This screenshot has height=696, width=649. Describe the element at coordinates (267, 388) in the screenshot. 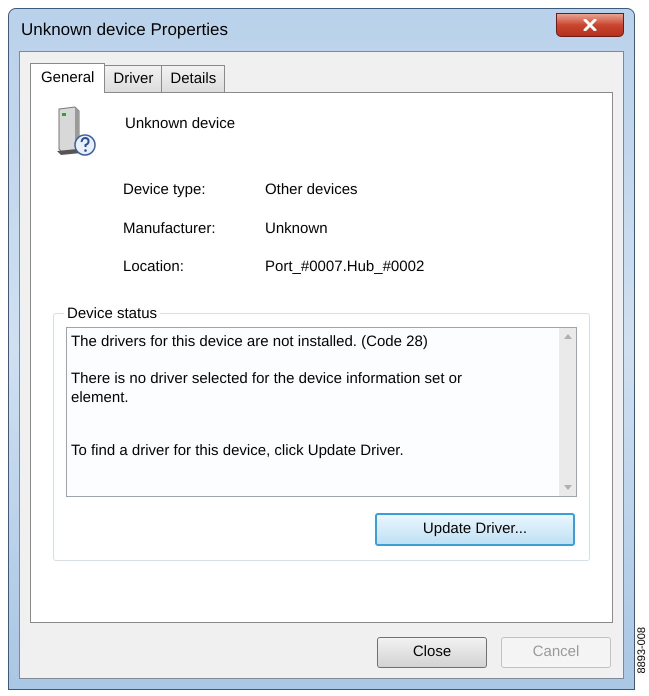

I see `status-message: There is no driver selected for the device information set or element.` at that location.